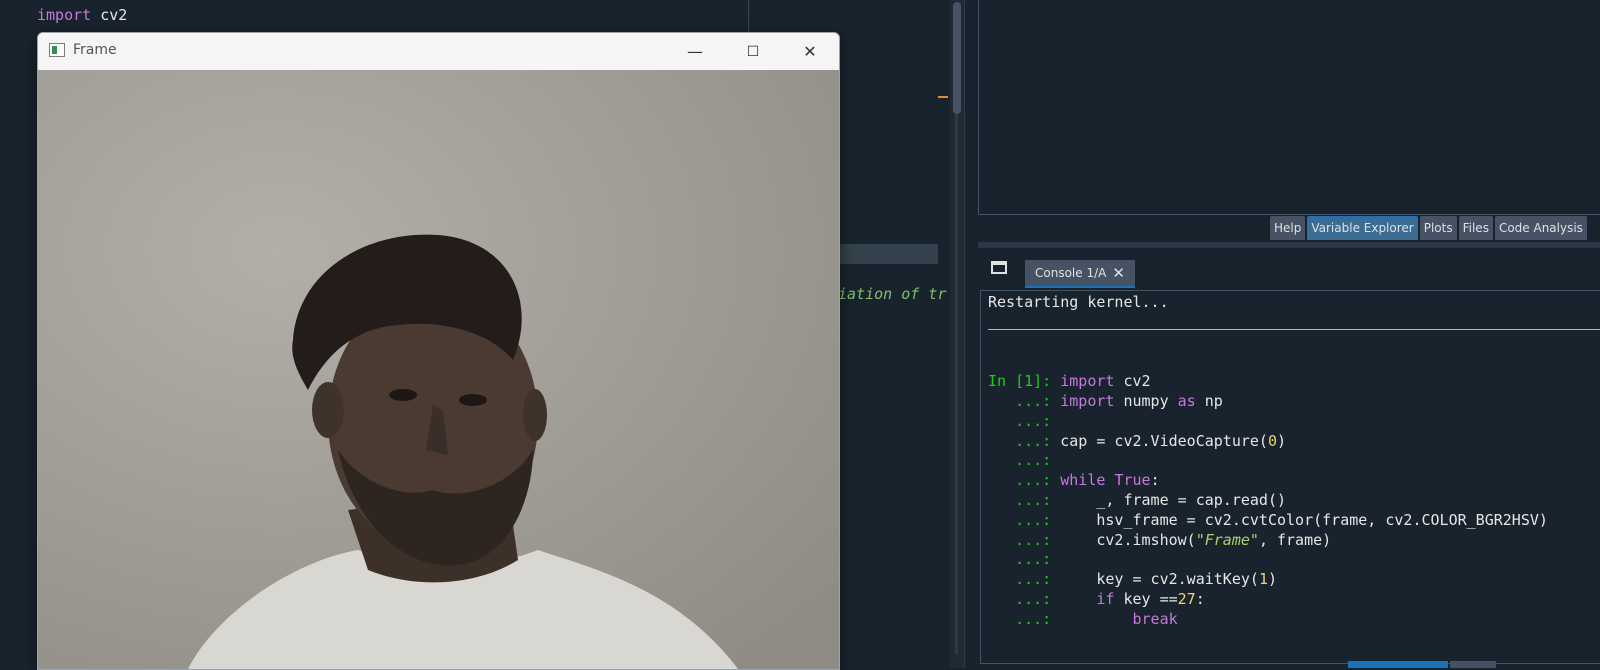 This screenshot has height=670, width=1600. Describe the element at coordinates (1118, 273) in the screenshot. I see `close-icon: ✕` at that location.